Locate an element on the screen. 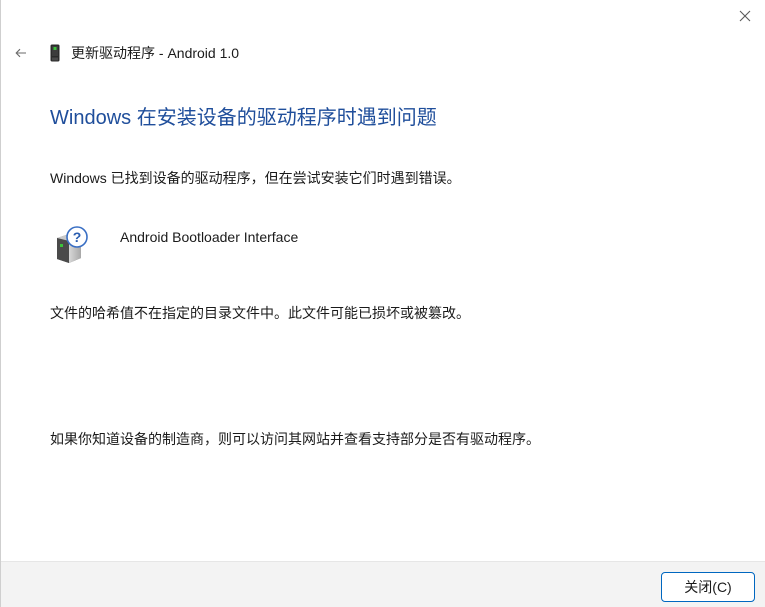 This screenshot has height=607, width=765. device-name: Android Bootloader Interface is located at coordinates (209, 237).